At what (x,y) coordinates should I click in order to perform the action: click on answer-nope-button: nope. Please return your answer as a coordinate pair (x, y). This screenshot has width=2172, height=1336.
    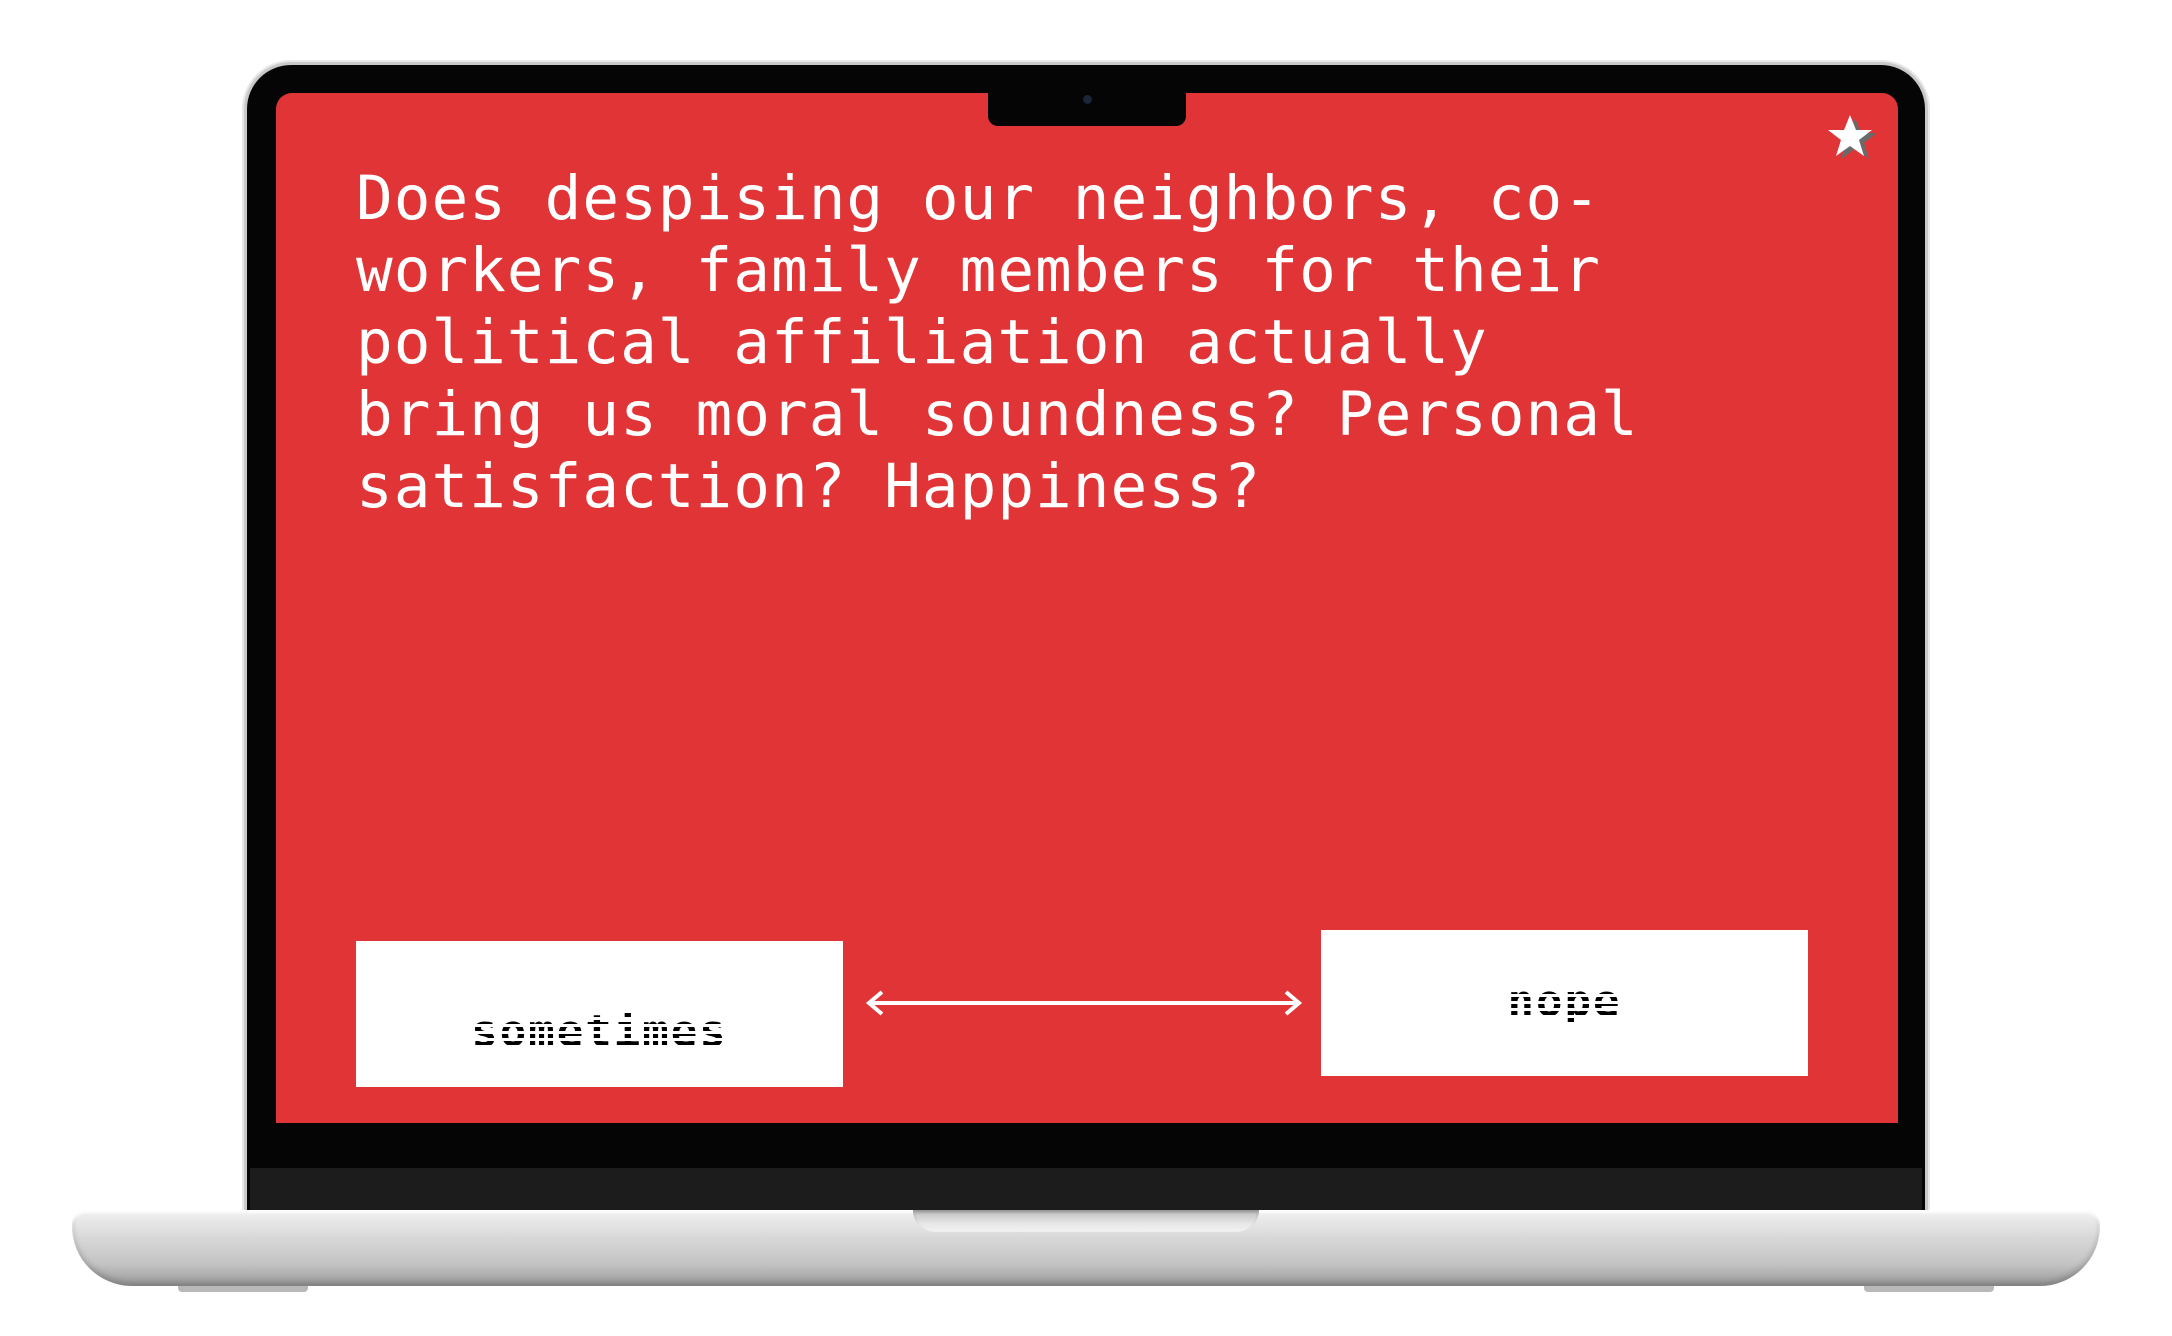
    Looking at the image, I should click on (1564, 1003).